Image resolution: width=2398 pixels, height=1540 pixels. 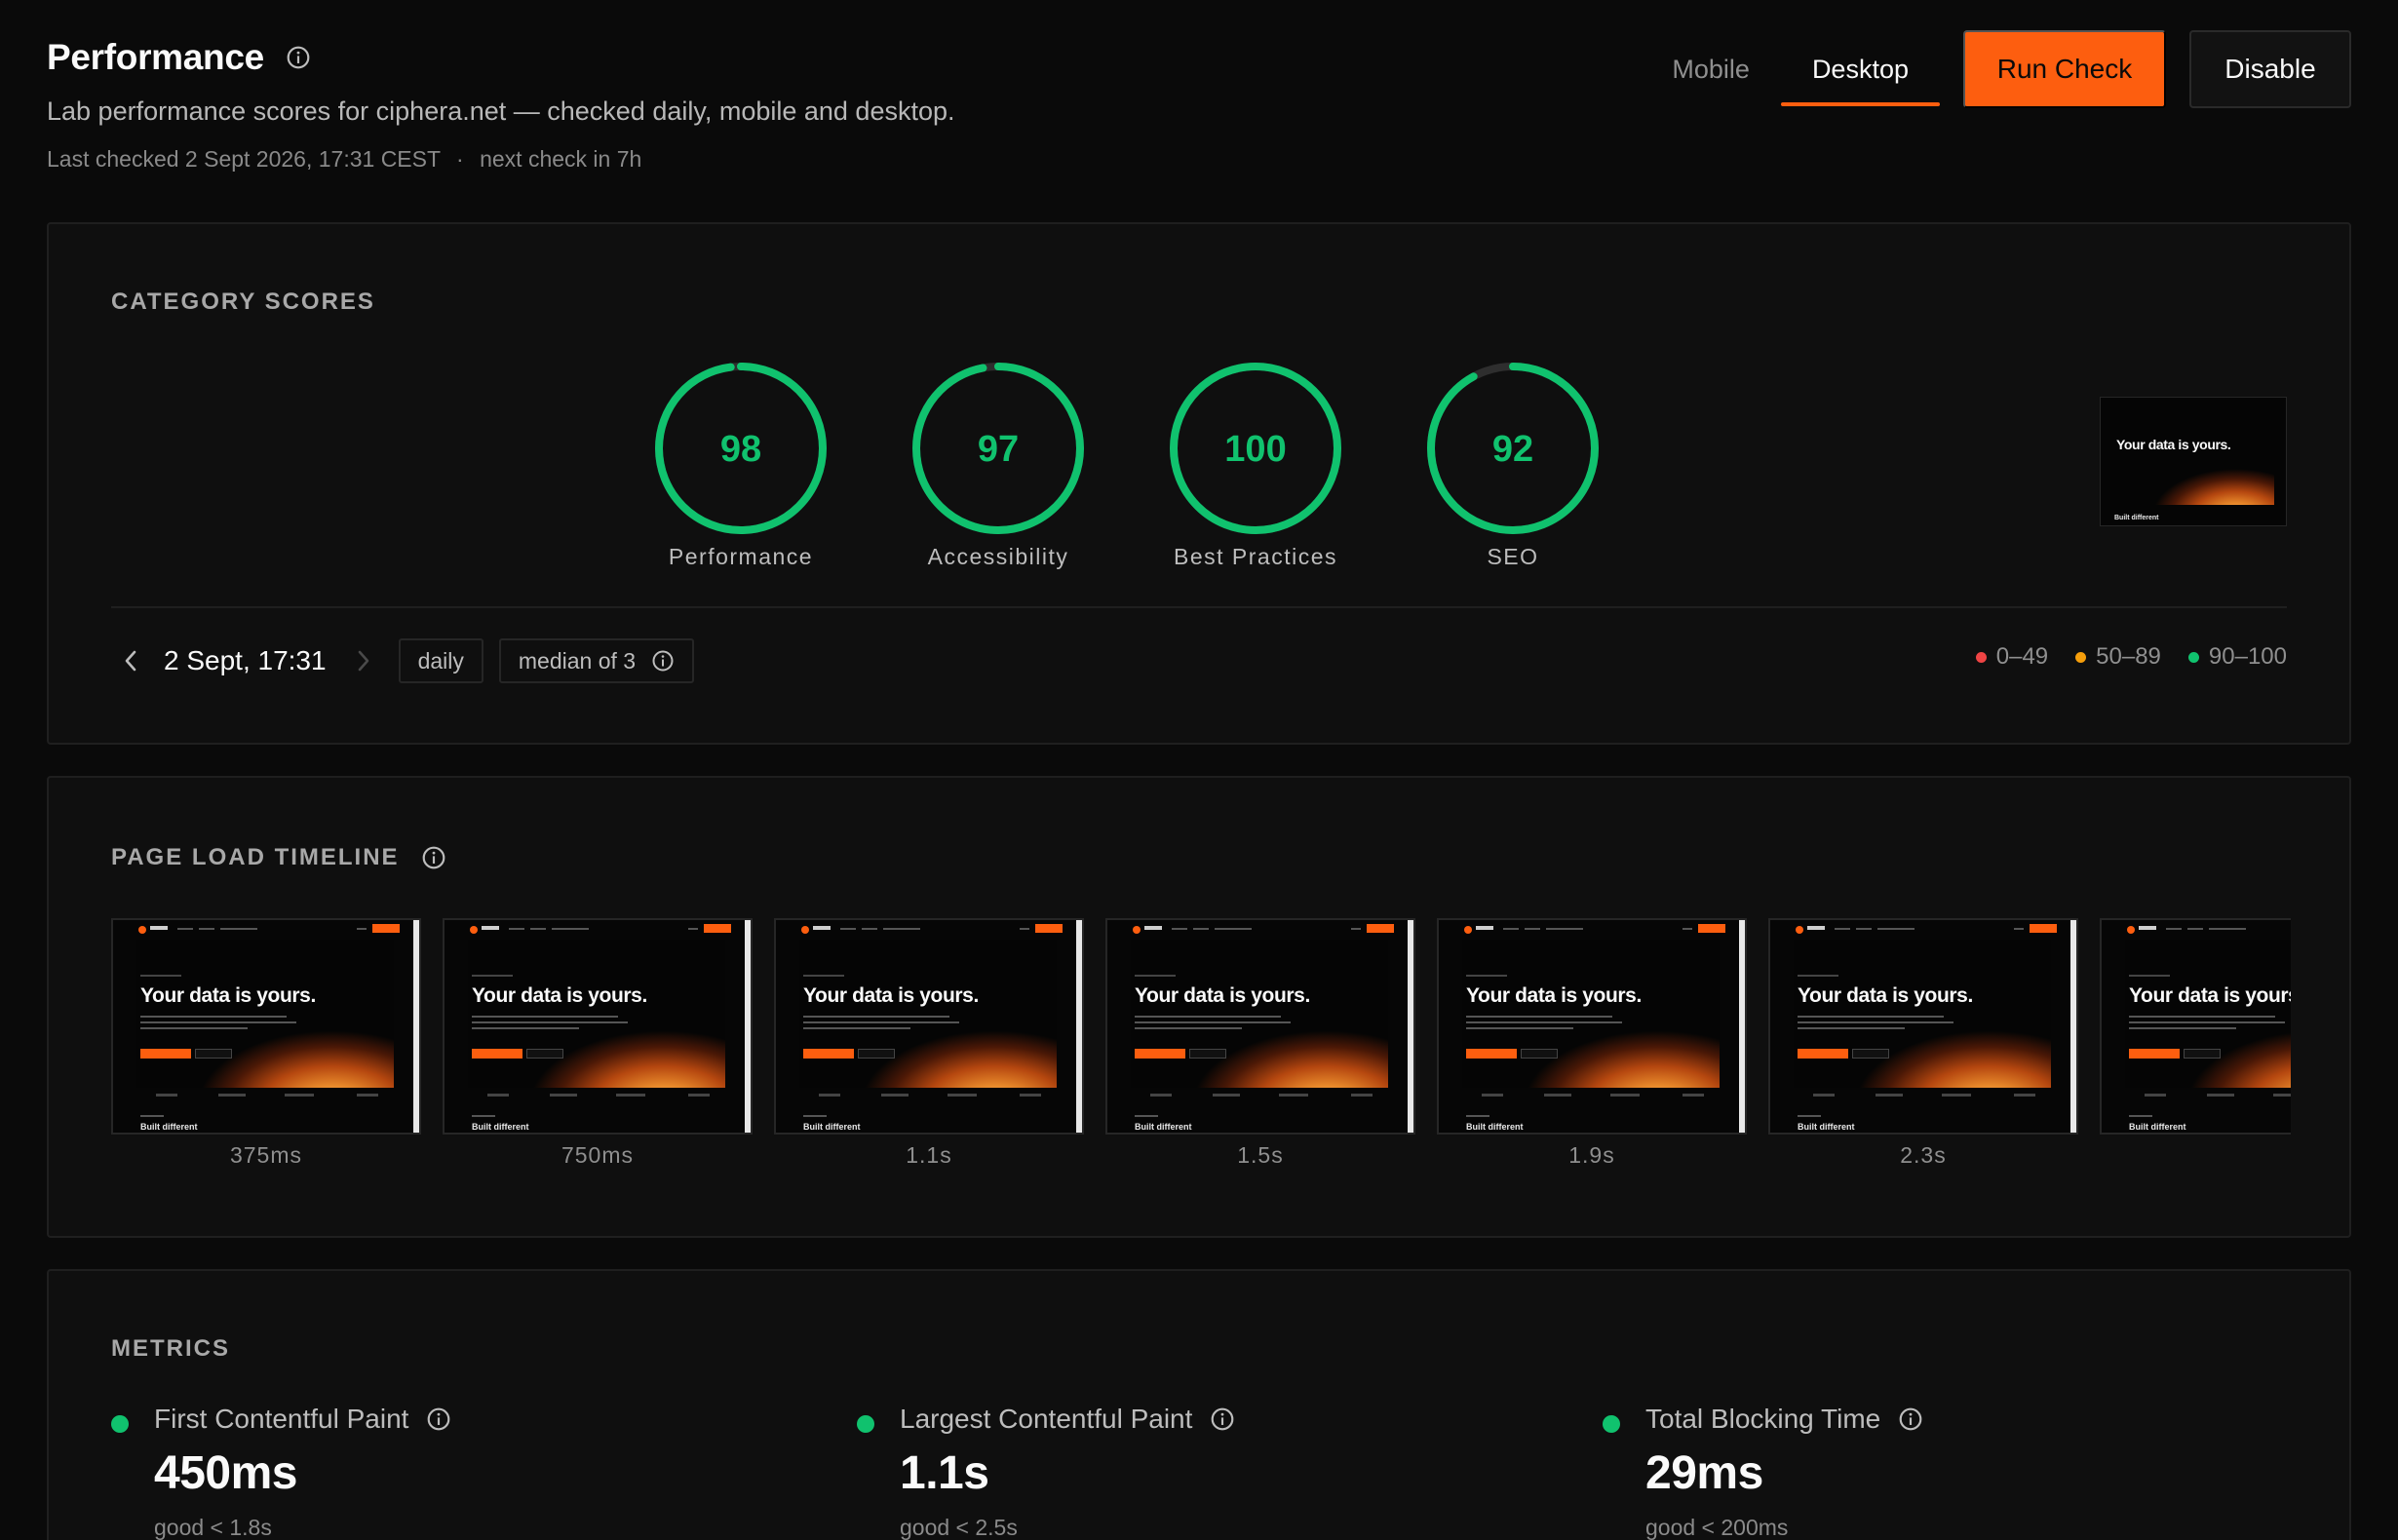 What do you see at coordinates (213, 1527) in the screenshot?
I see `metric-threshold: good < 1.8s` at bounding box center [213, 1527].